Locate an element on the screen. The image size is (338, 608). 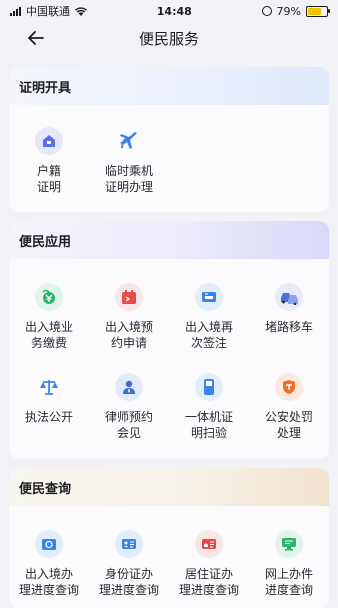
service-item-exit-entry-appointment: 出入境预 约申请 is located at coordinates (129, 317).